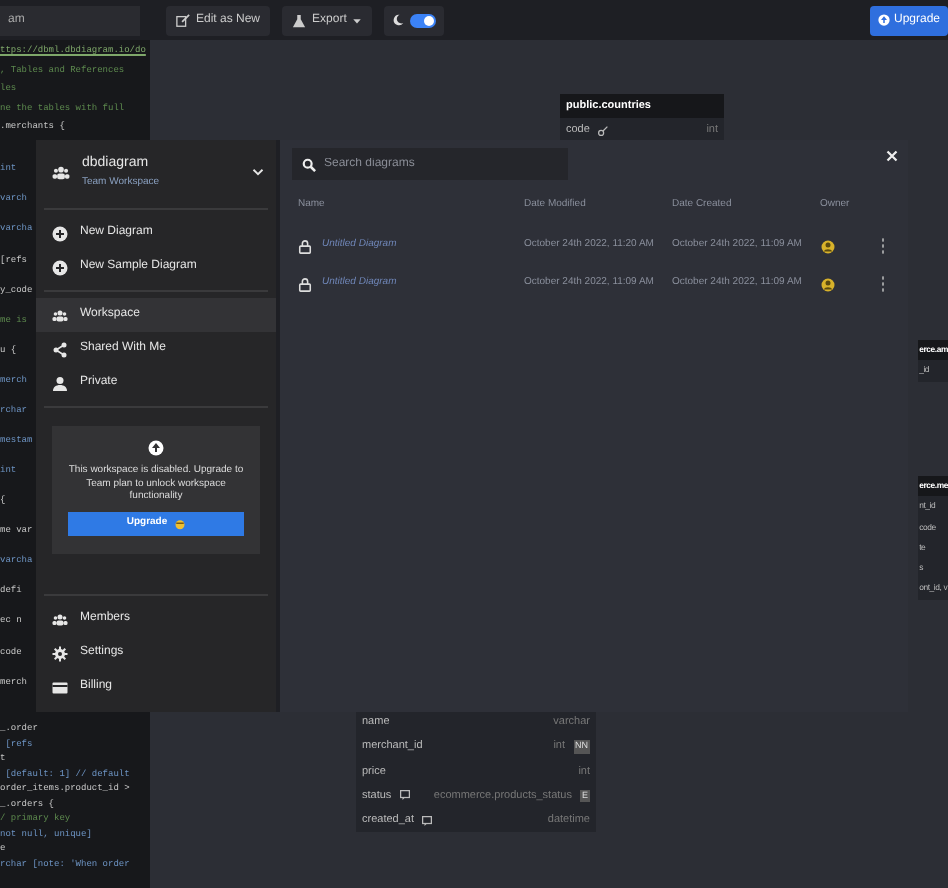 The image size is (948, 888). What do you see at coordinates (892, 156) in the screenshot?
I see `close-icon` at bounding box center [892, 156].